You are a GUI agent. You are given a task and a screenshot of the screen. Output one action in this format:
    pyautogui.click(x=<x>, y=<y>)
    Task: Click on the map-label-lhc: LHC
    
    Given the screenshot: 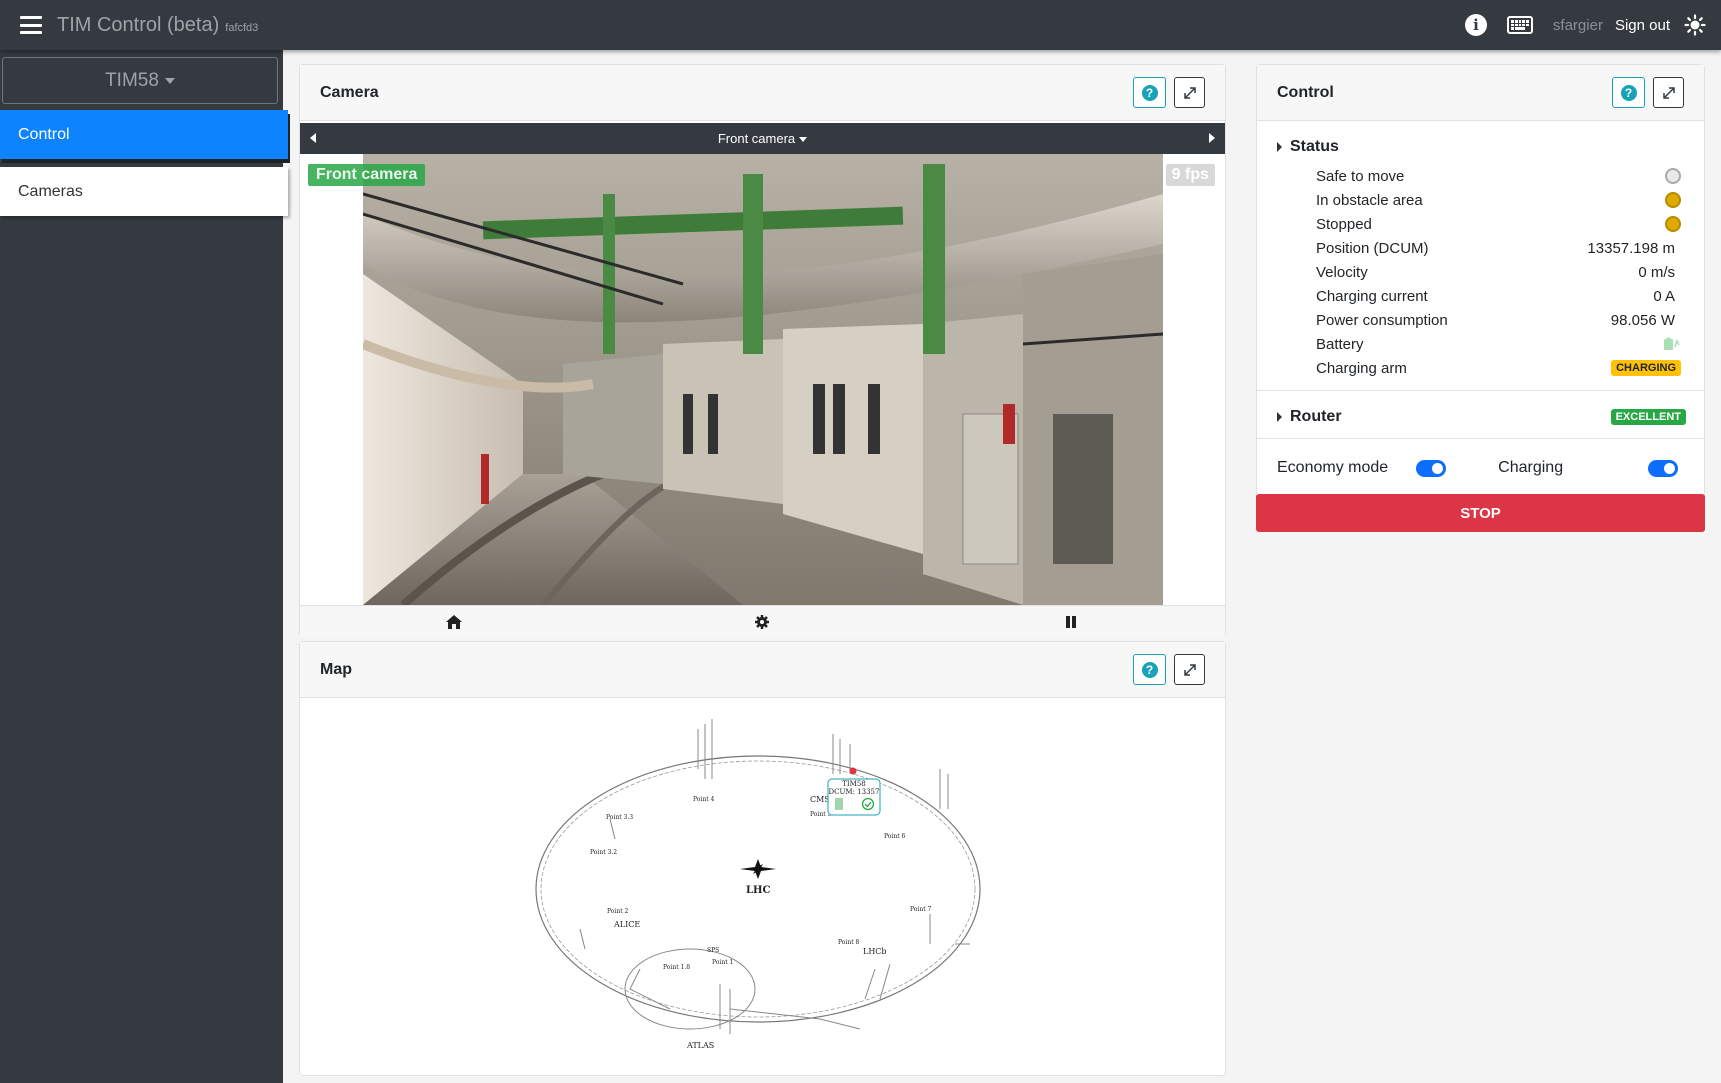 What is the action you would take?
    pyautogui.click(x=758, y=890)
    